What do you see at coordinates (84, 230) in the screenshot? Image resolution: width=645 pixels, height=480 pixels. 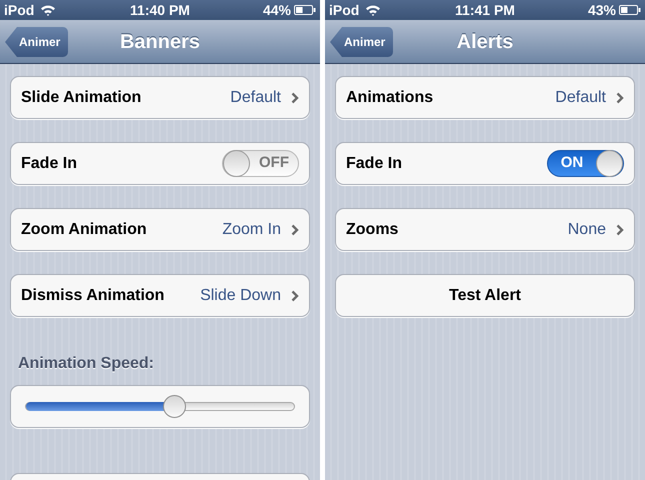 I see `row-label: Zoom Animation` at bounding box center [84, 230].